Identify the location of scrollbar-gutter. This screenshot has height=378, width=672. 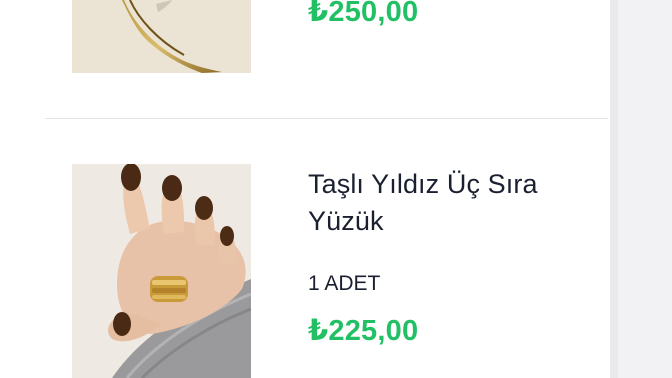
(641, 189).